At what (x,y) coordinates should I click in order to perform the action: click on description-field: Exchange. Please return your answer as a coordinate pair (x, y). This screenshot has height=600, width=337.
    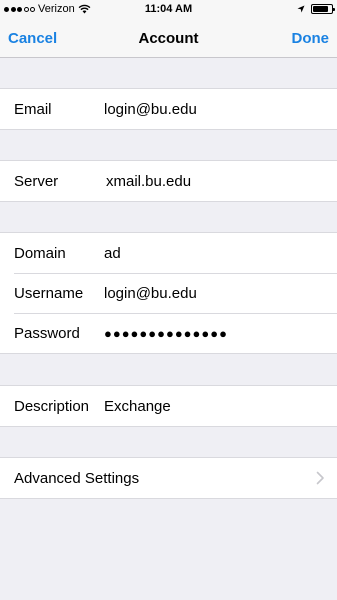
    Looking at the image, I should click on (137, 406).